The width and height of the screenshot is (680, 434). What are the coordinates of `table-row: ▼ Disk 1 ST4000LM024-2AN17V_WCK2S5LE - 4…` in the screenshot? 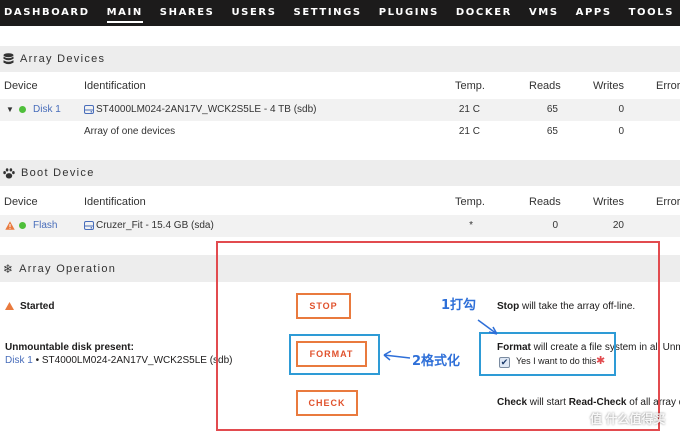 It's located at (340, 110).